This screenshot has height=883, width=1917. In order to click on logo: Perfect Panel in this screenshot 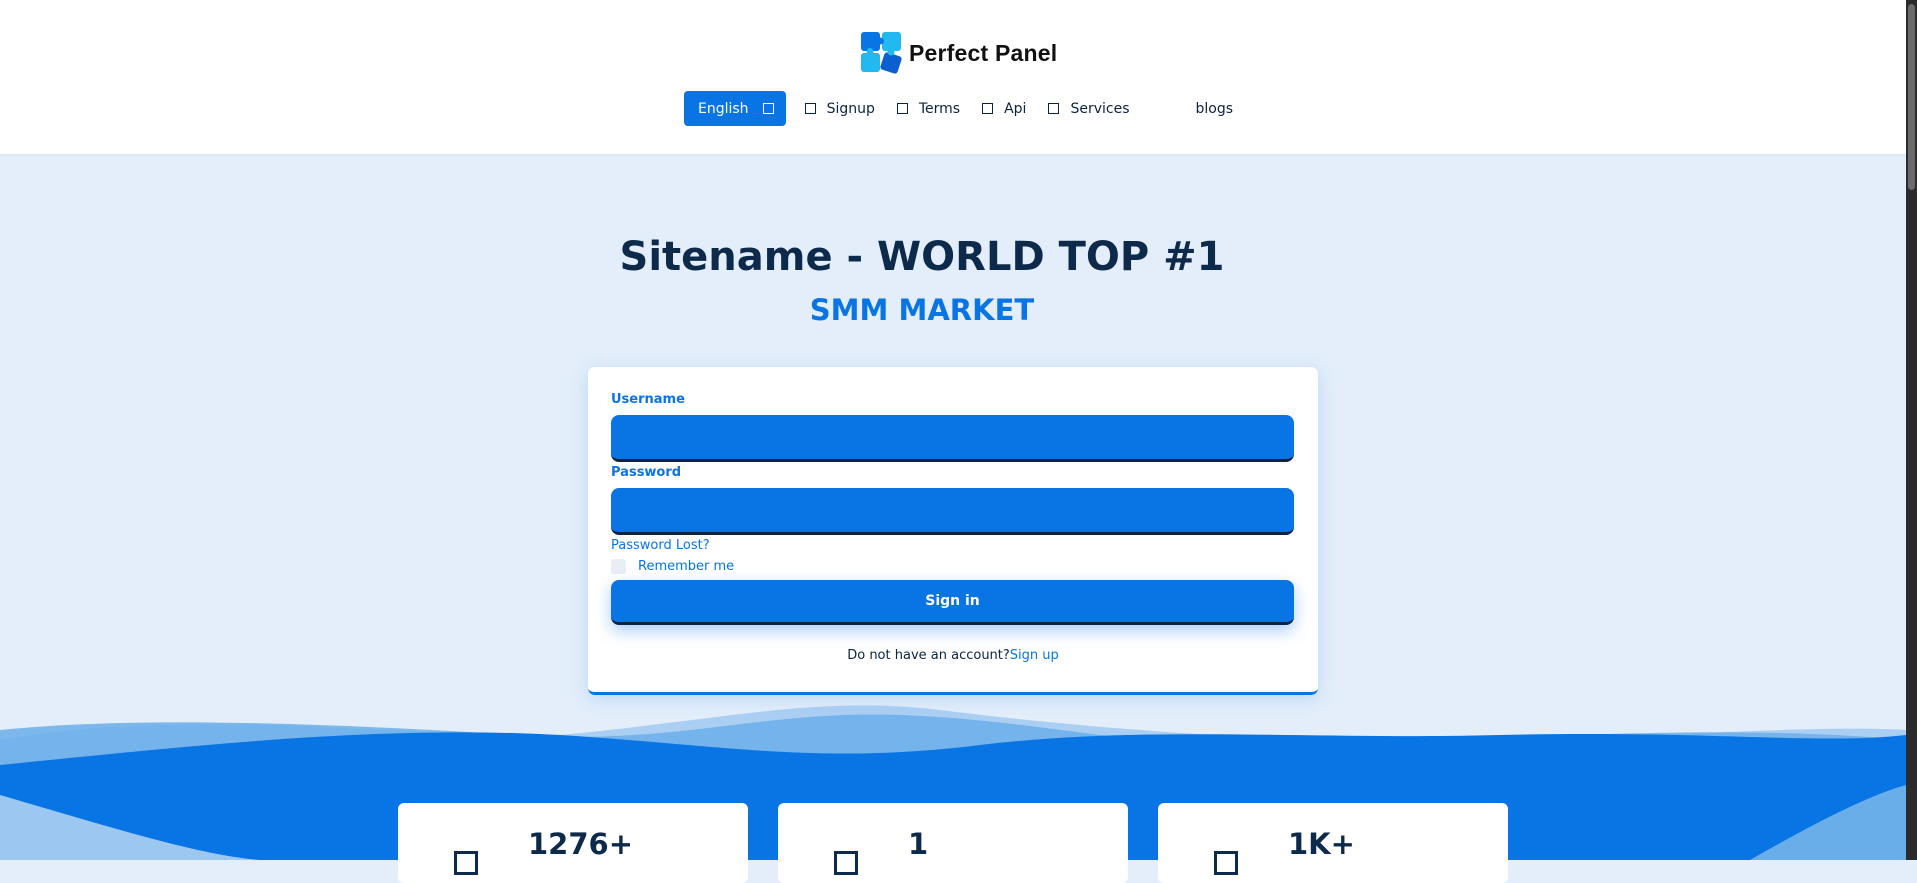, I will do `click(958, 53)`.